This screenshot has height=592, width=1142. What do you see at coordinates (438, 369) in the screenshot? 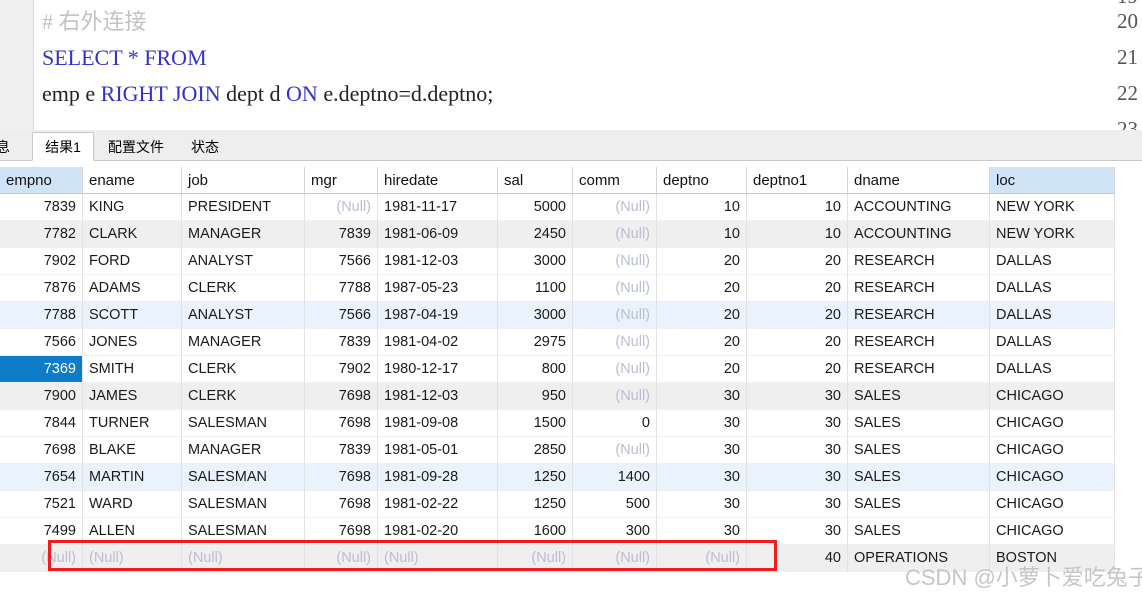
I see `cell-hiredate: 1980-12-17` at bounding box center [438, 369].